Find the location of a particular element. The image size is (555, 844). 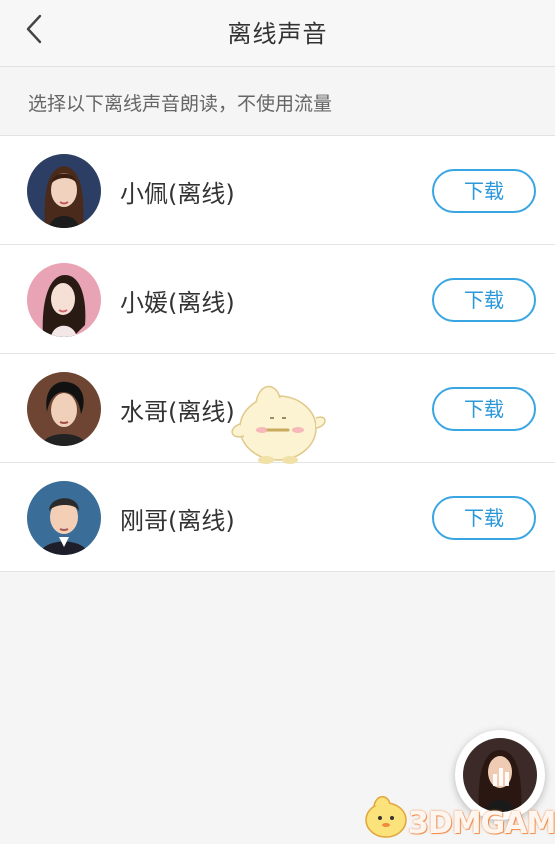

avatar-xiaoyuan is located at coordinates (64, 300).